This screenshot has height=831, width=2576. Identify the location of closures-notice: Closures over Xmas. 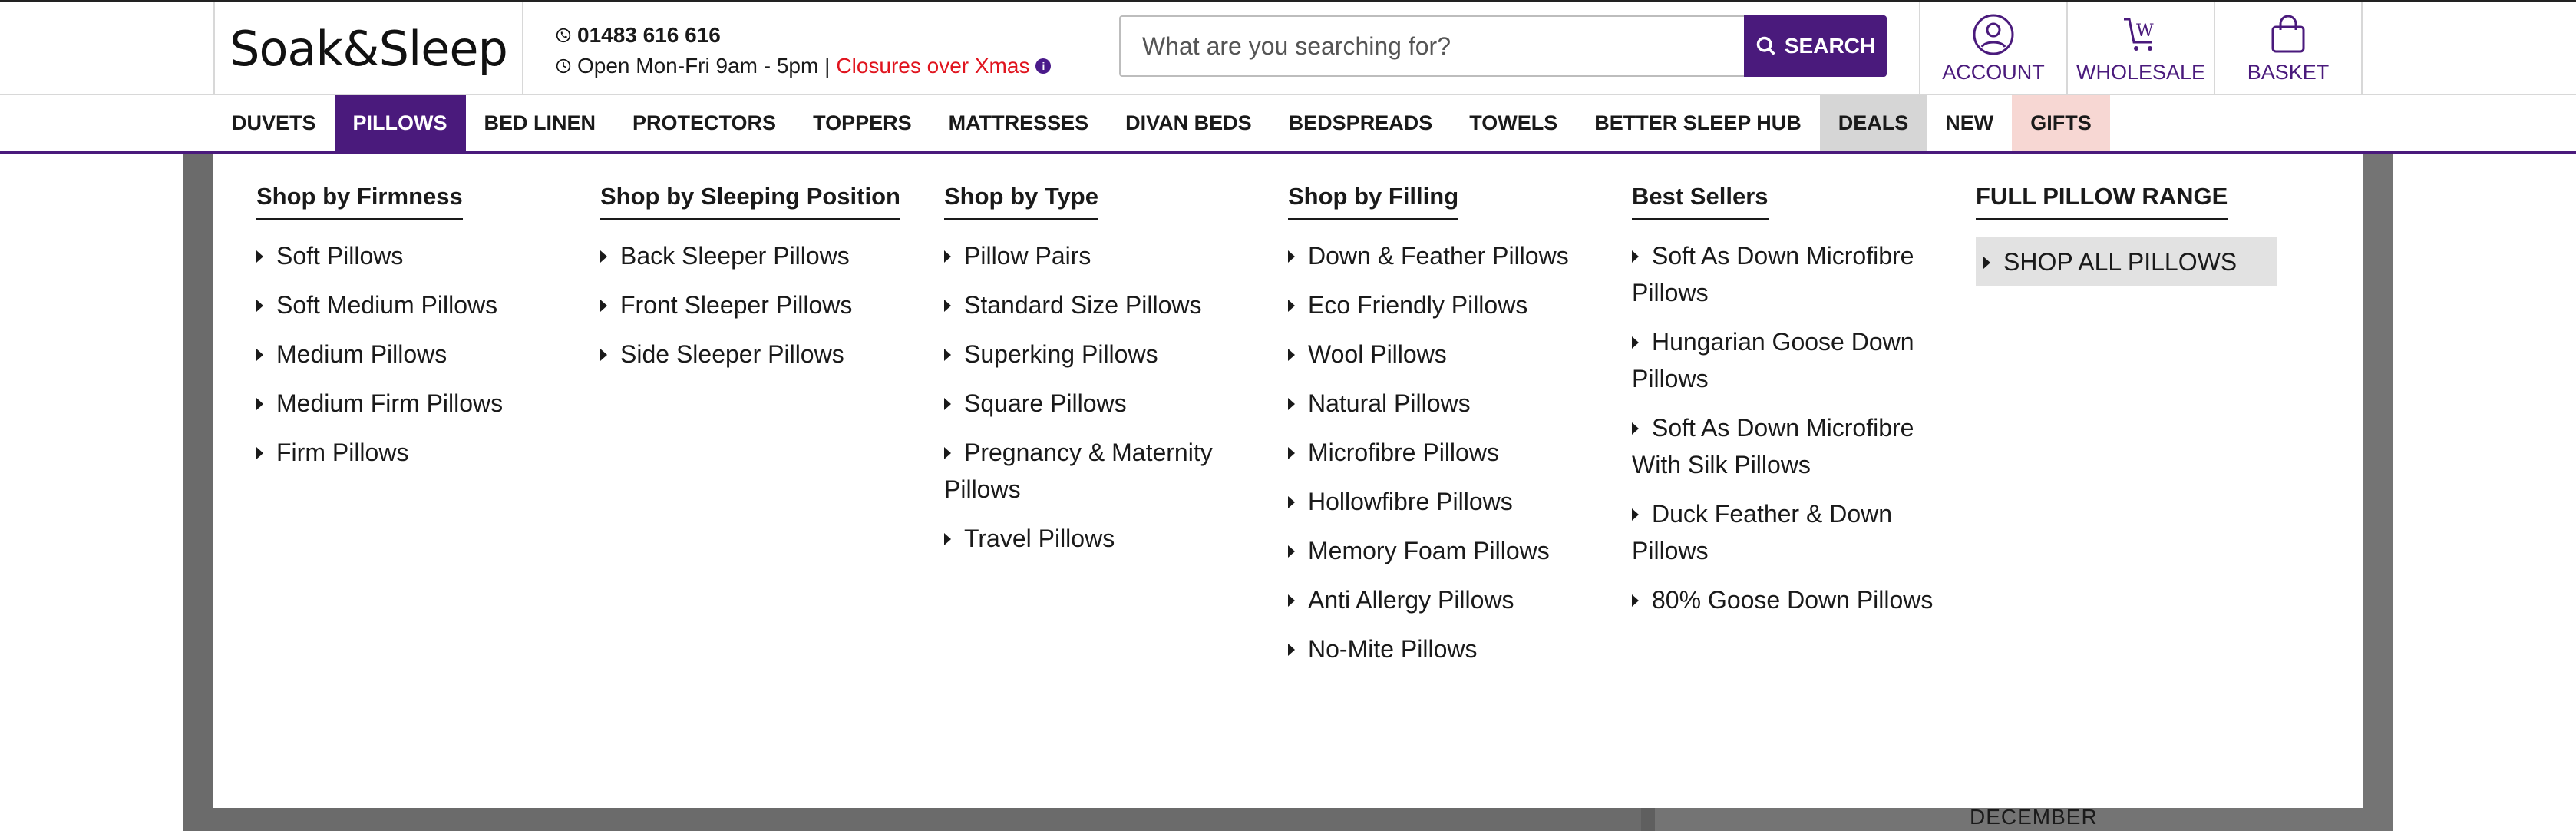
(932, 66).